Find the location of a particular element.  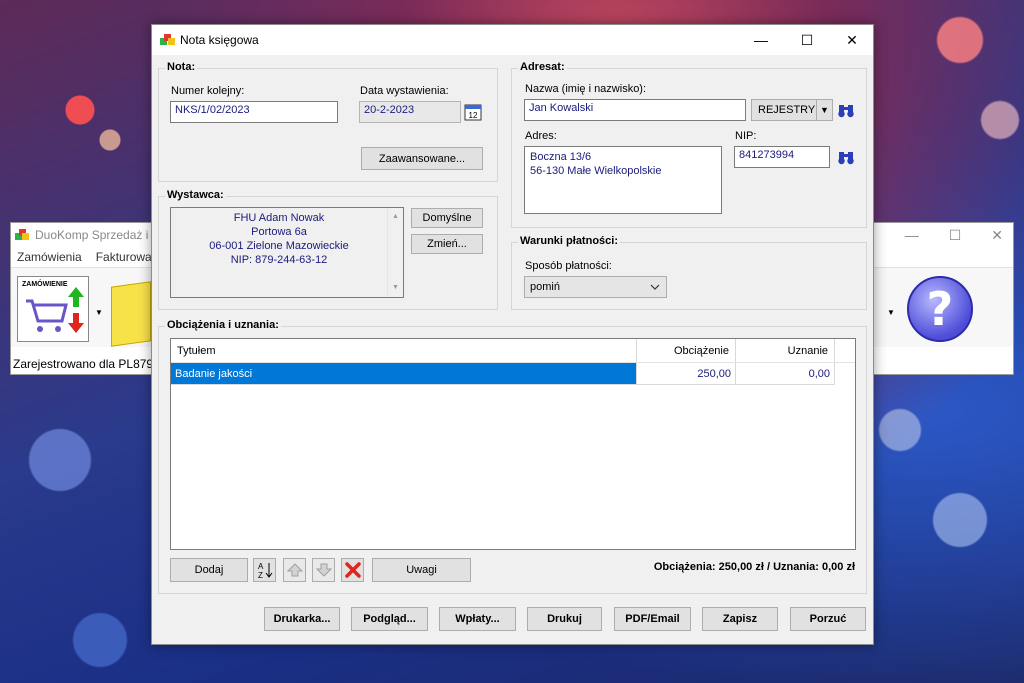

address-line: 56-130 Małe Wielkopolskie is located at coordinates (596, 171).